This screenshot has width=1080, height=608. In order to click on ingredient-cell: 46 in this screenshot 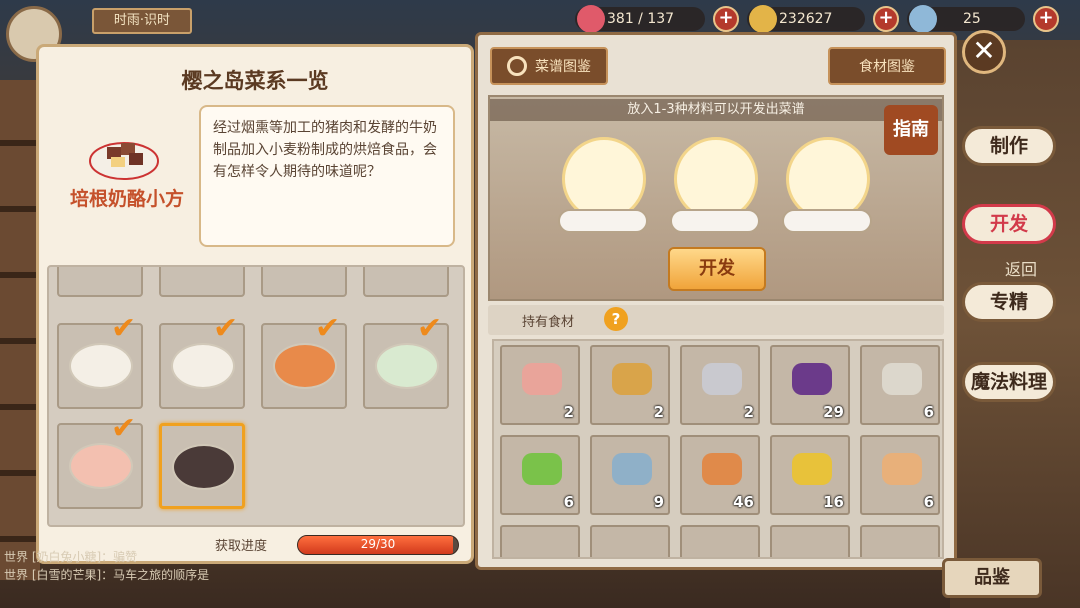, I will do `click(720, 475)`.